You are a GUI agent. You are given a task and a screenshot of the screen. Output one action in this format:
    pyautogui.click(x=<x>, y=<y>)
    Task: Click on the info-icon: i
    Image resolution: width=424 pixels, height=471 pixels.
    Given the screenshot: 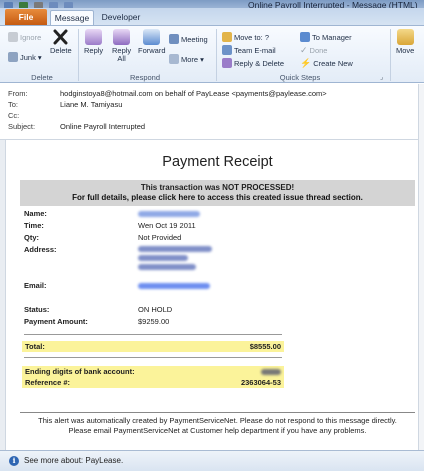 What is the action you would take?
    pyautogui.click(x=14, y=461)
    